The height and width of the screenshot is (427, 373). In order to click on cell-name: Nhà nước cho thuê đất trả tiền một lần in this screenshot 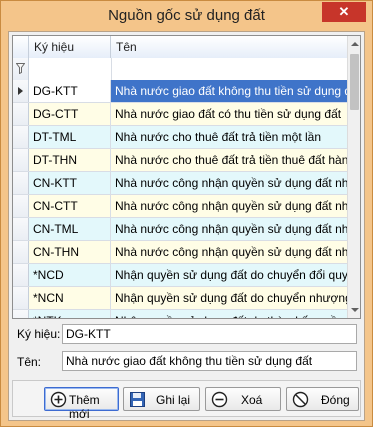, I will do `click(229, 137)`.